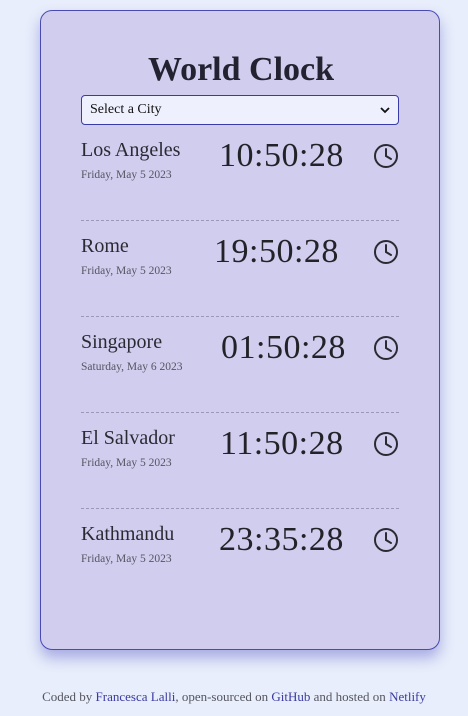 This screenshot has width=468, height=716. Describe the element at coordinates (122, 342) in the screenshot. I see `city-name: Singapore` at that location.